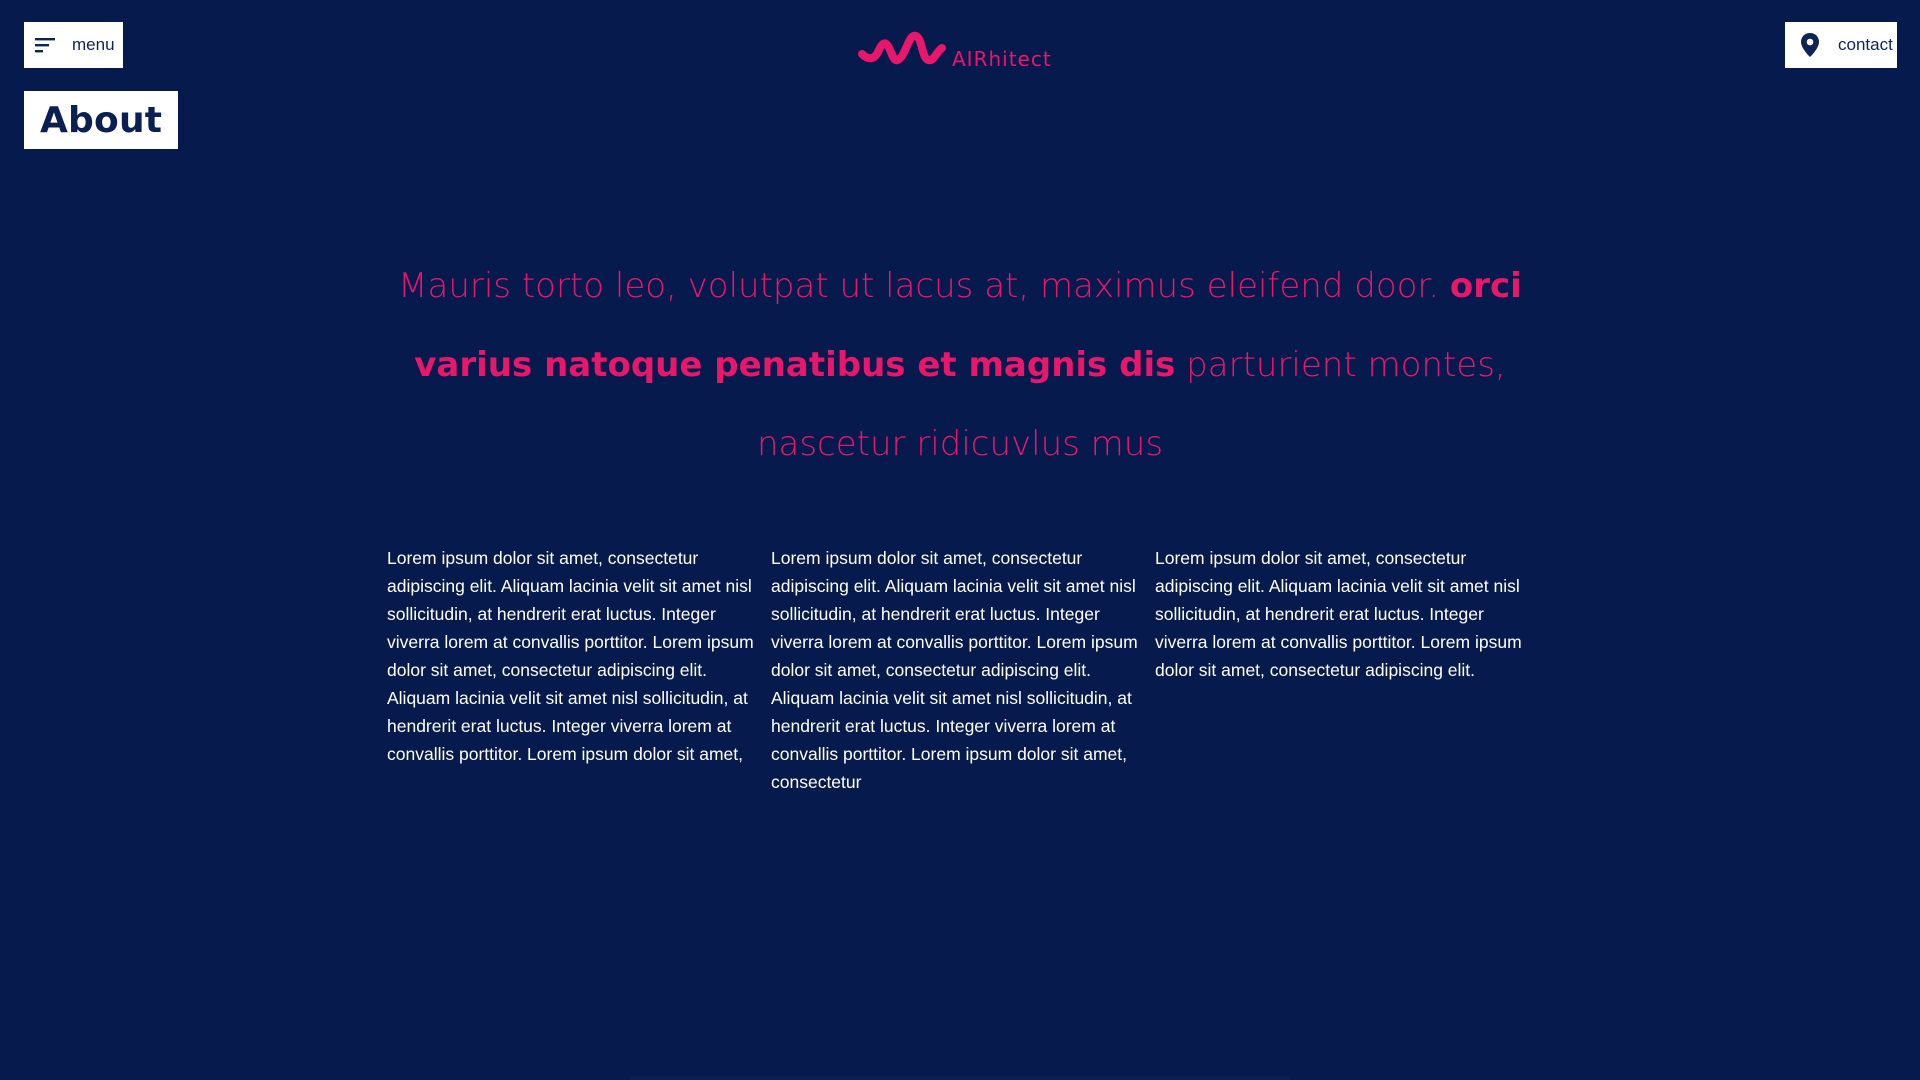  What do you see at coordinates (1810, 45) in the screenshot?
I see `location-pin-icon` at bounding box center [1810, 45].